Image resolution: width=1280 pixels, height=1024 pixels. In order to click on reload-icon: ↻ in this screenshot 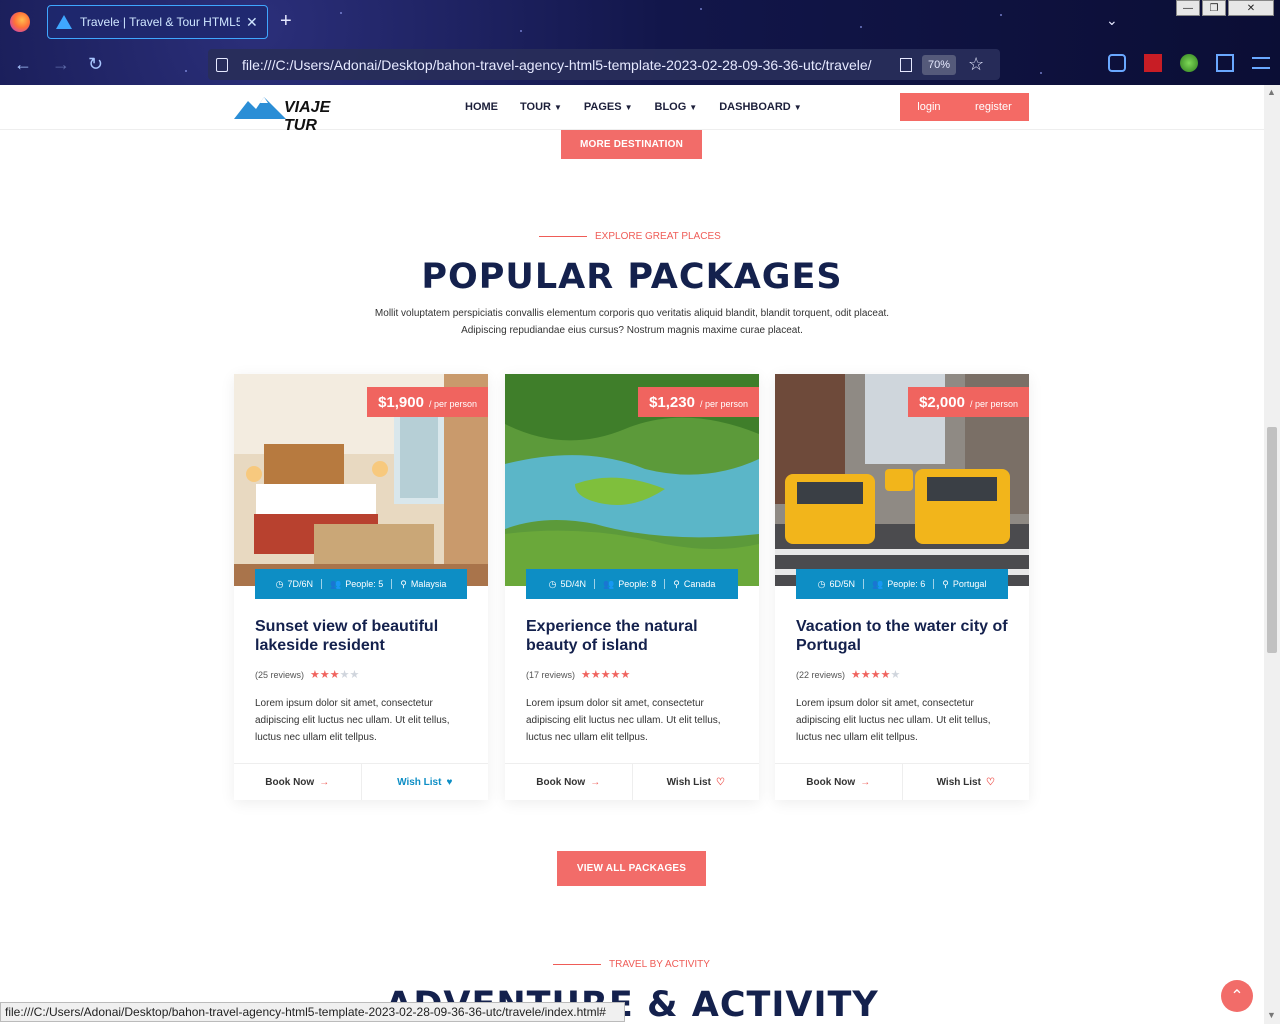, I will do `click(95, 64)`.